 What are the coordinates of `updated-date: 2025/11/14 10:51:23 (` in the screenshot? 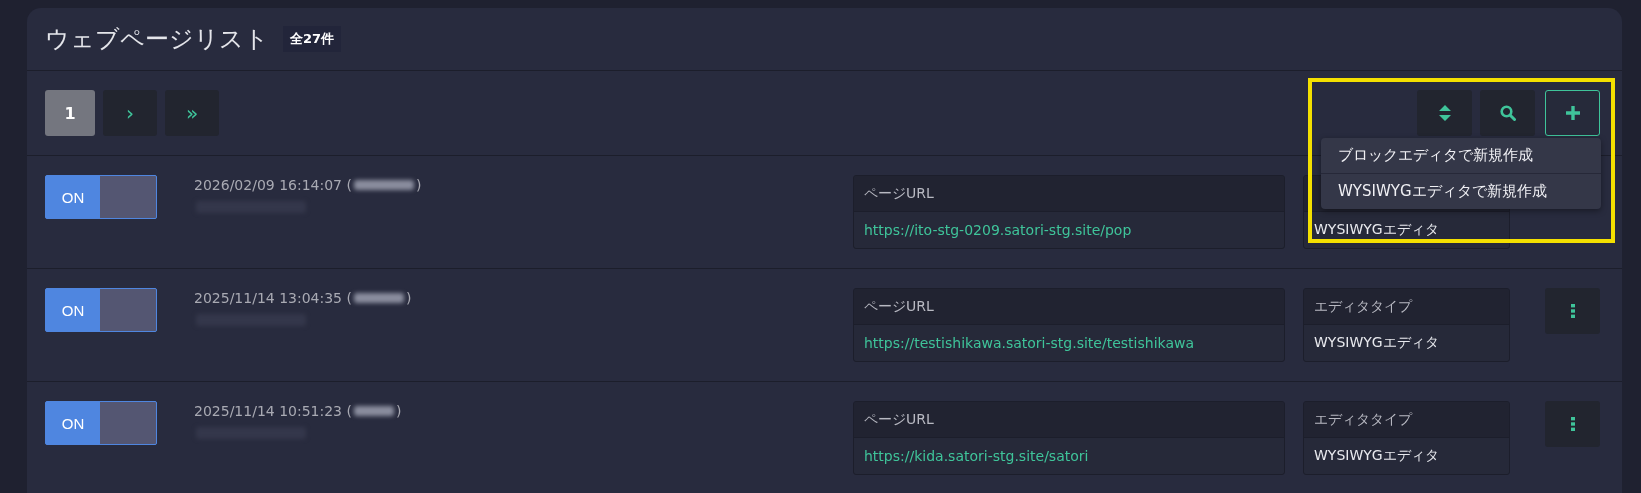 It's located at (273, 411).